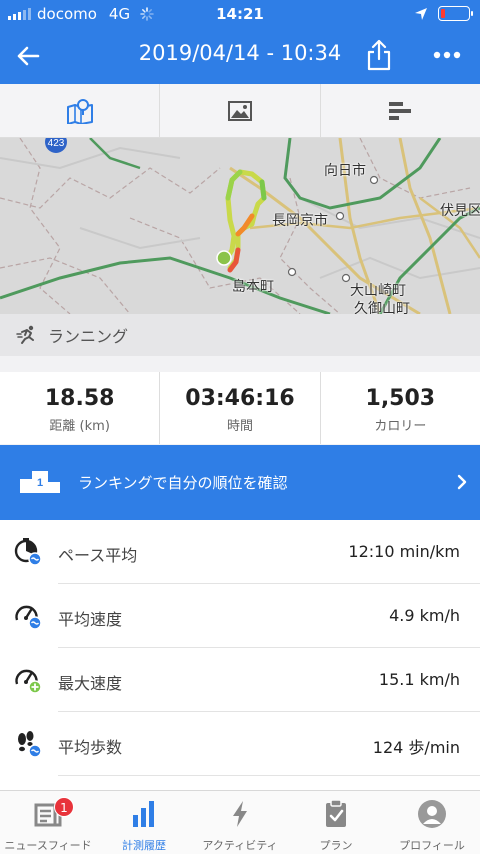  Describe the element at coordinates (382, 307) in the screenshot. I see `map-label-kuze: 久御山町` at that location.